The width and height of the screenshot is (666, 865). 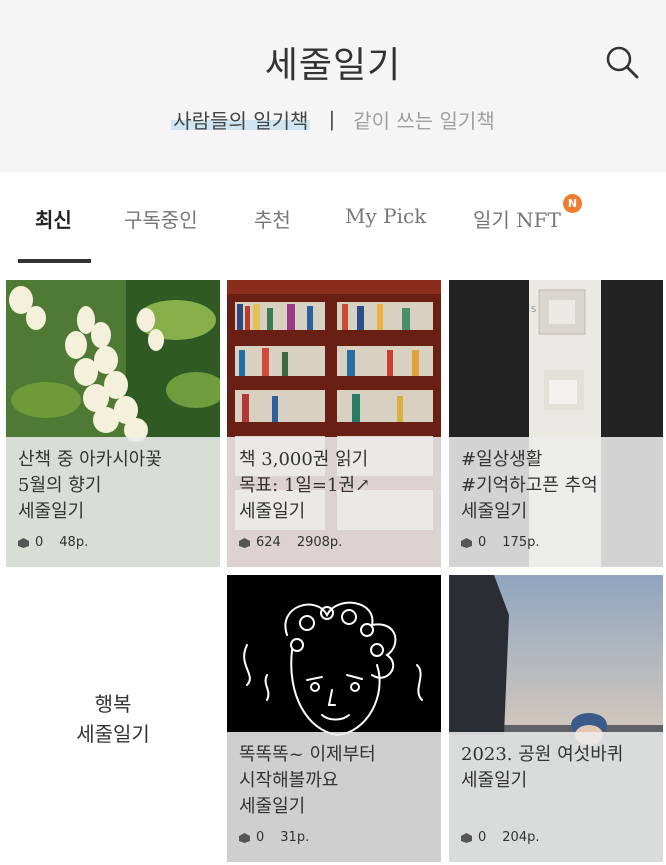 I want to click on card-caption: 산책 중 아카시아꽃 5월의 향기 세줄일기, so click(x=90, y=486).